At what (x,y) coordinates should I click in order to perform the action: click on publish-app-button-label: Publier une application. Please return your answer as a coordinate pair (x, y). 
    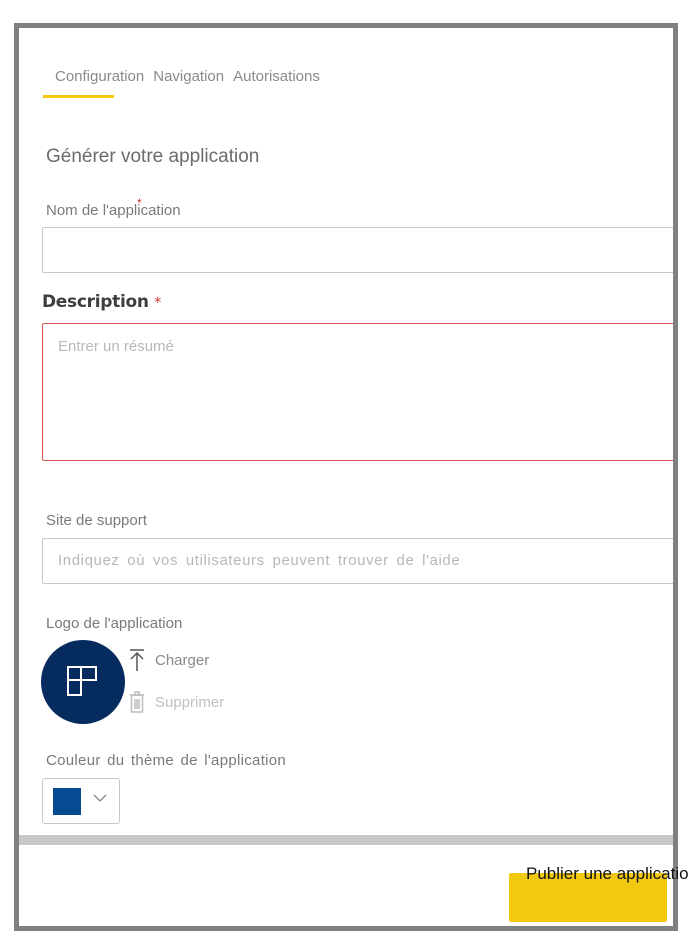
    Looking at the image, I should click on (607, 873).